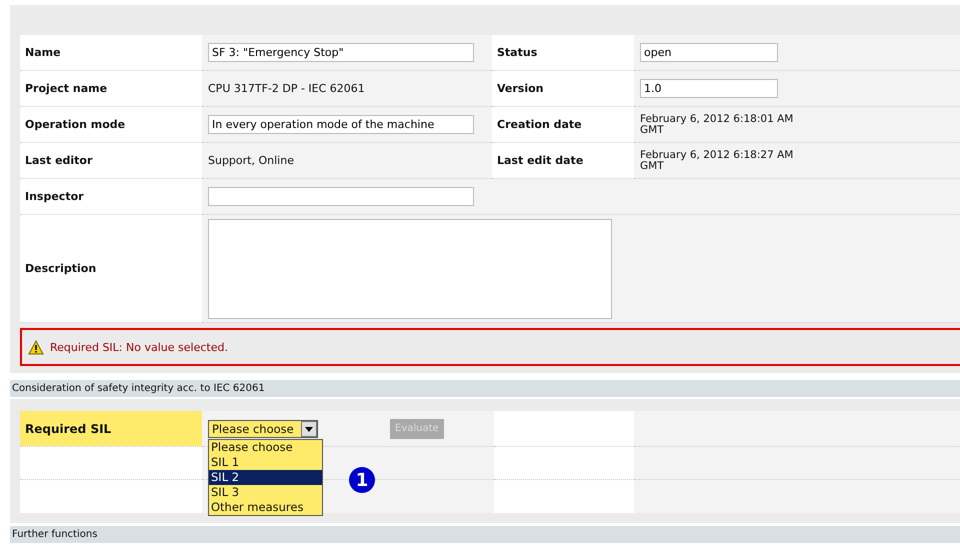 This screenshot has width=960, height=548. I want to click on warning-icon, so click(36, 347).